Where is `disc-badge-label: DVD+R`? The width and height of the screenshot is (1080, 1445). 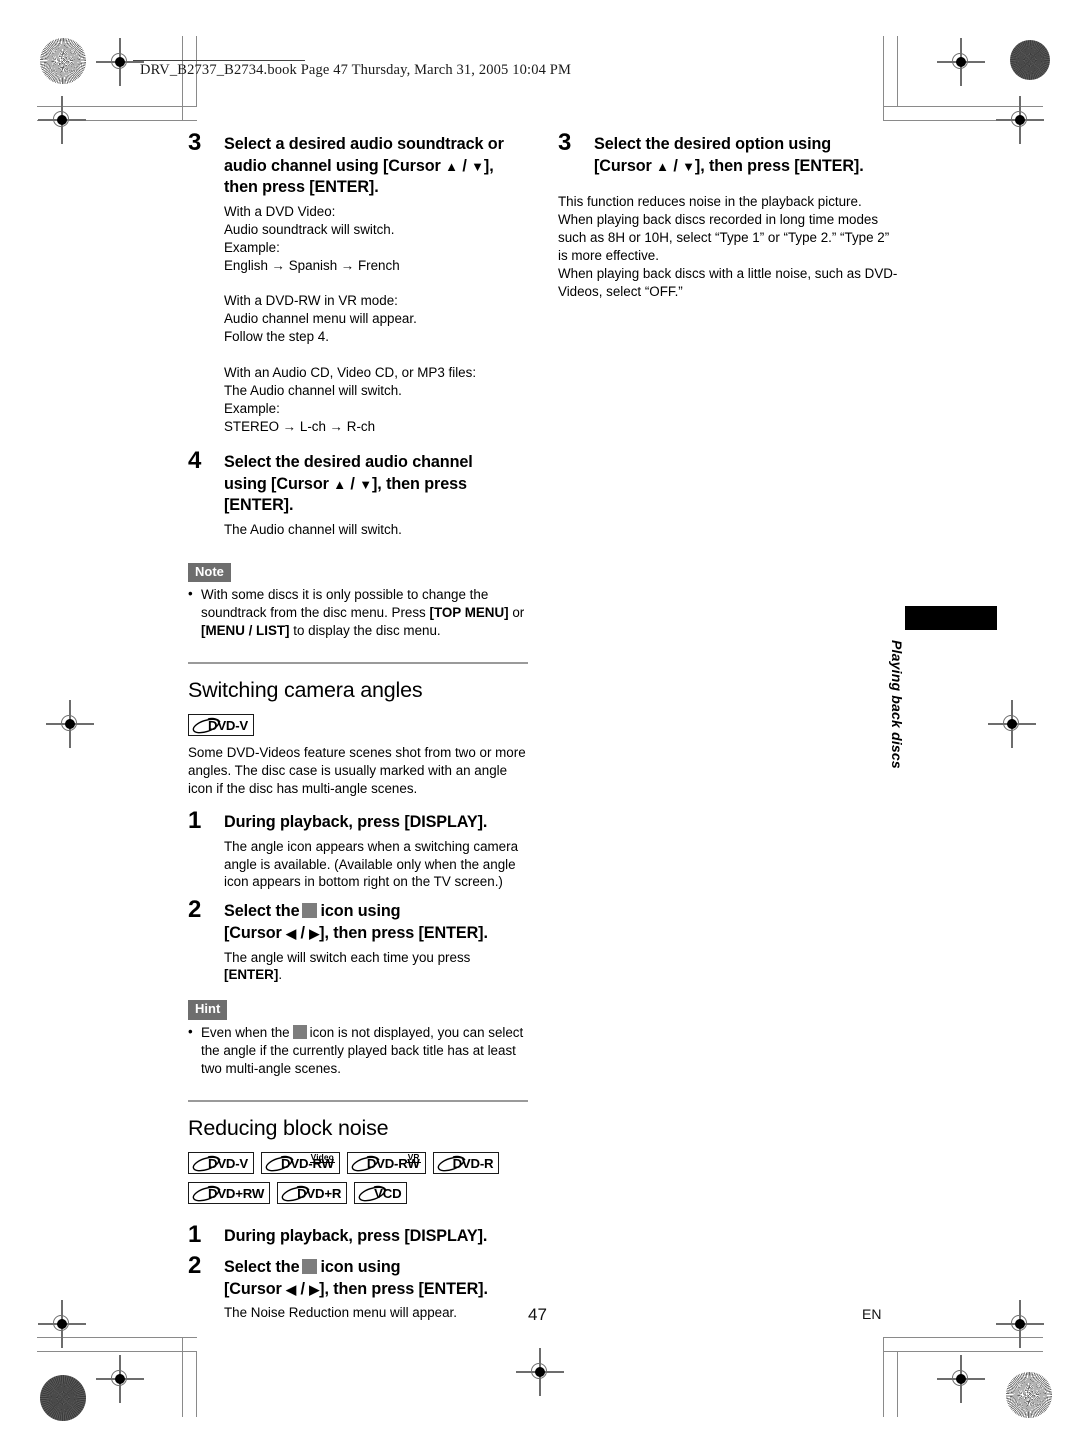
disc-badge-label: DVD+R is located at coordinates (319, 1193).